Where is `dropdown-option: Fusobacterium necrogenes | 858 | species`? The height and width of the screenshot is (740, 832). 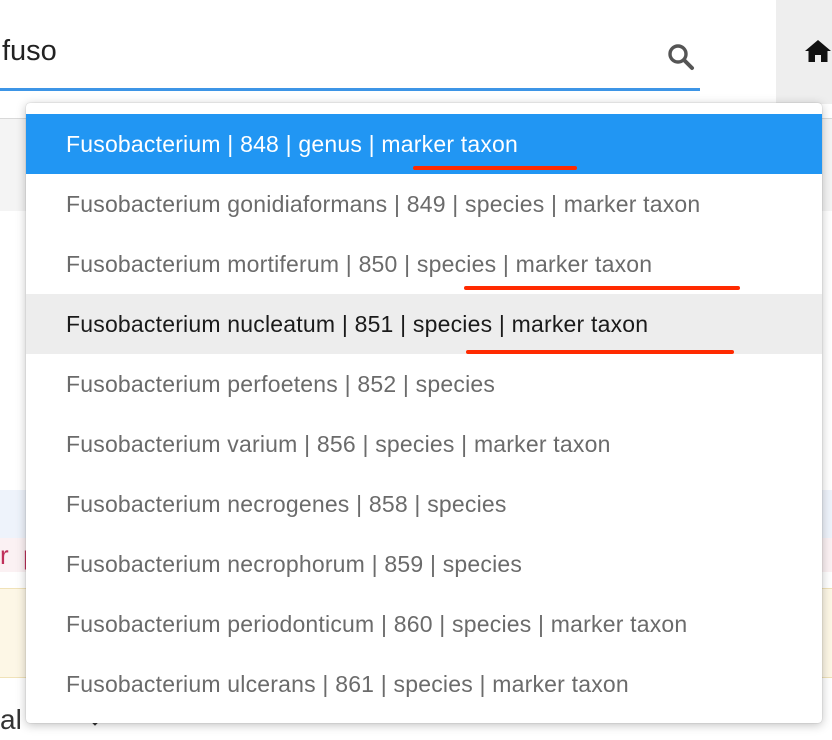
dropdown-option: Fusobacterium necrogenes | 858 | species is located at coordinates (424, 504).